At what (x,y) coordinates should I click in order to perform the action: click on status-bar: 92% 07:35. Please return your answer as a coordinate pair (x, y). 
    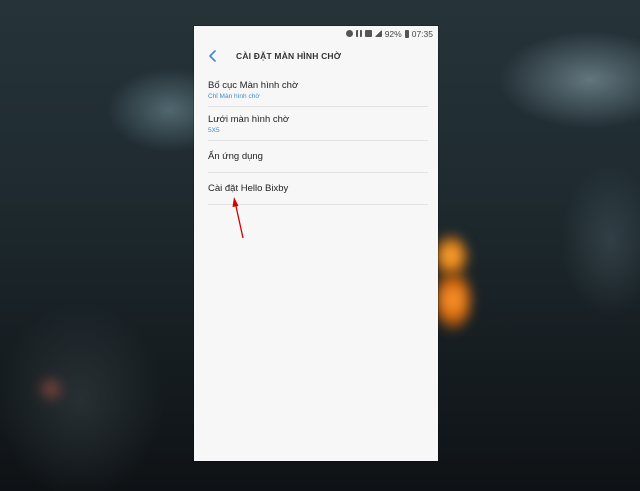
    Looking at the image, I should click on (316, 33).